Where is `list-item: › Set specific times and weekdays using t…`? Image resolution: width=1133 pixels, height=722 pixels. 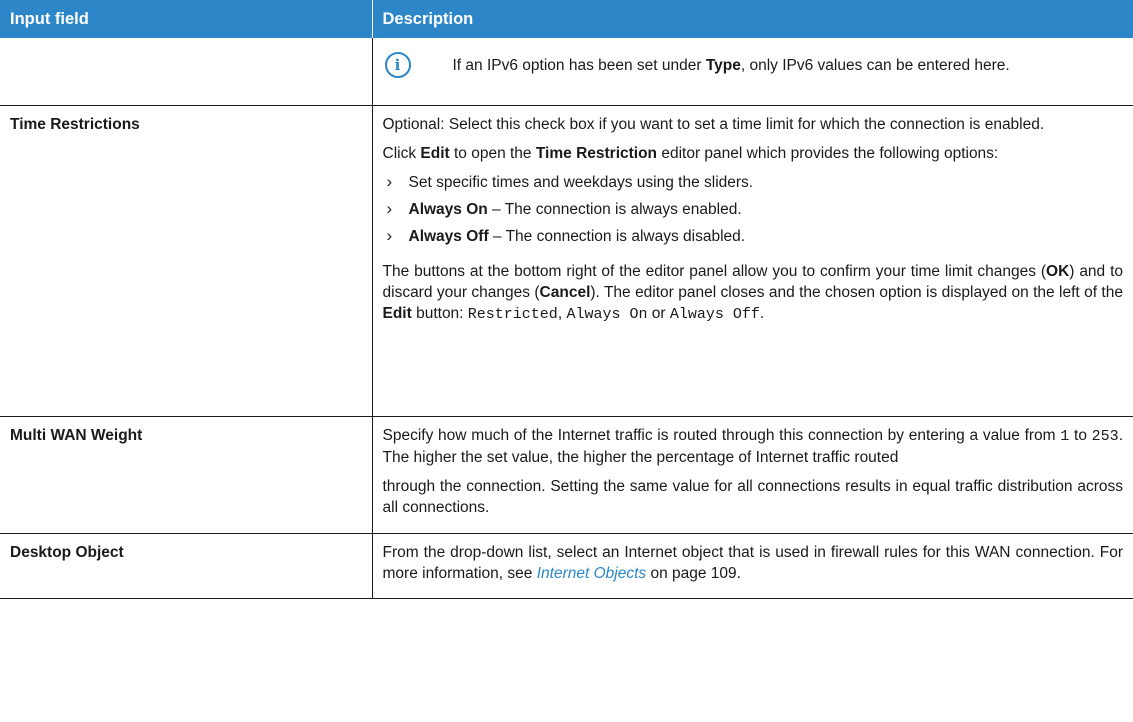 list-item: › Set specific times and weekdays using t… is located at coordinates (570, 181).